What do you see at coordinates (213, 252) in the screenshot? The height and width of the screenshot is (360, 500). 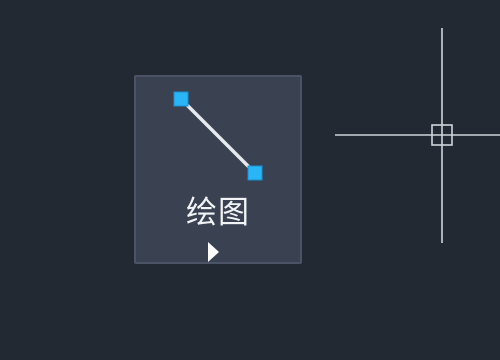 I see `triangle-right-icon` at bounding box center [213, 252].